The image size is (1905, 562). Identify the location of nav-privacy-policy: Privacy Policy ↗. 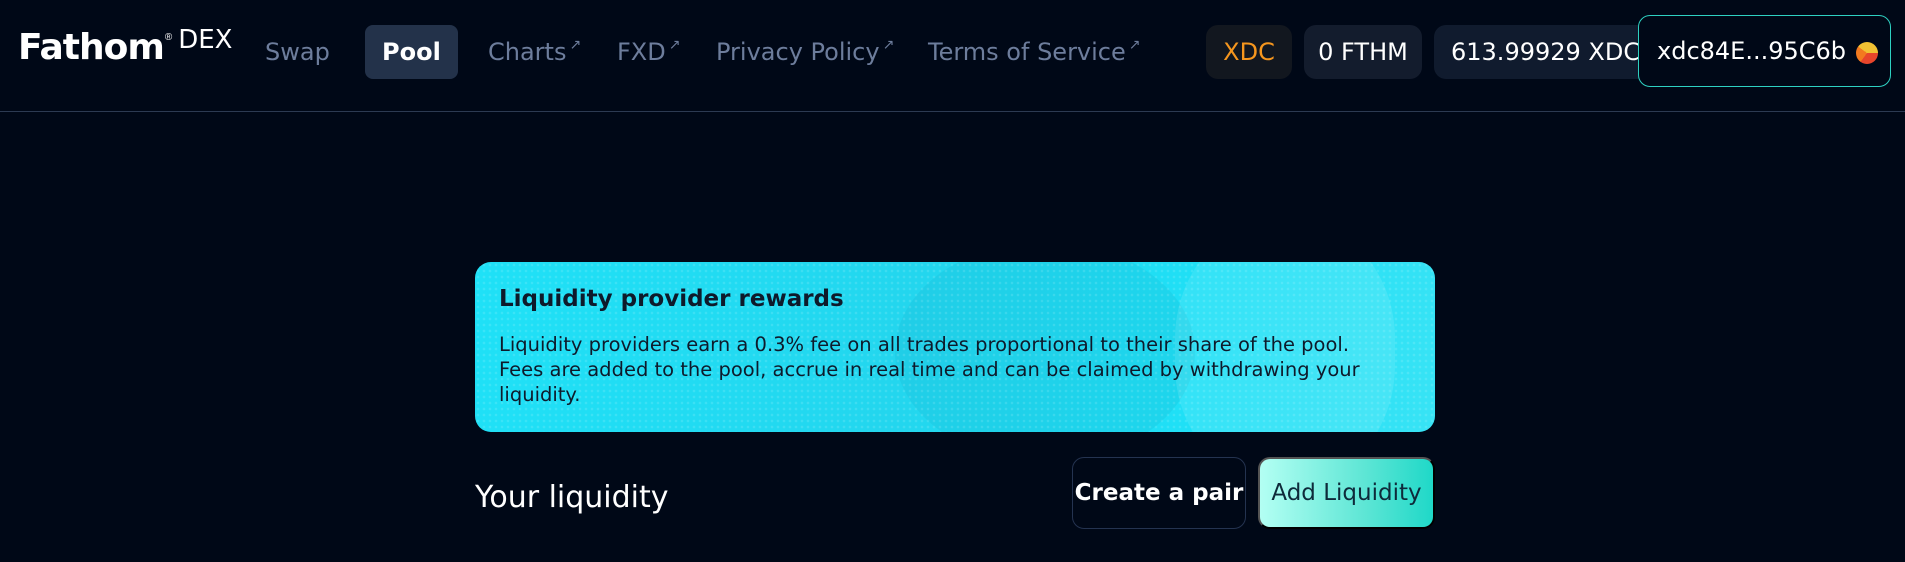
(805, 52).